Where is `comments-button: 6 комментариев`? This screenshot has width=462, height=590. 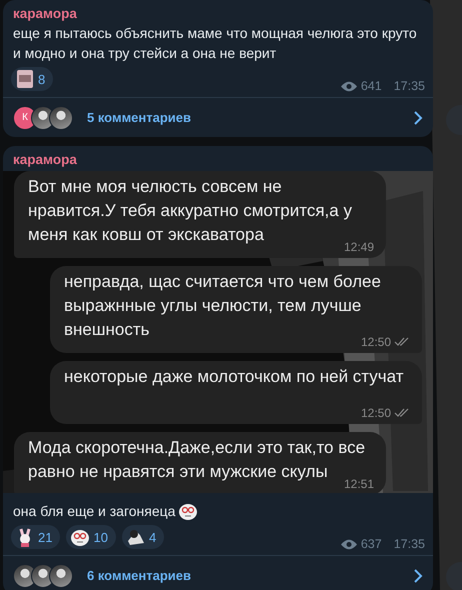 comments-button: 6 комментариев is located at coordinates (218, 572).